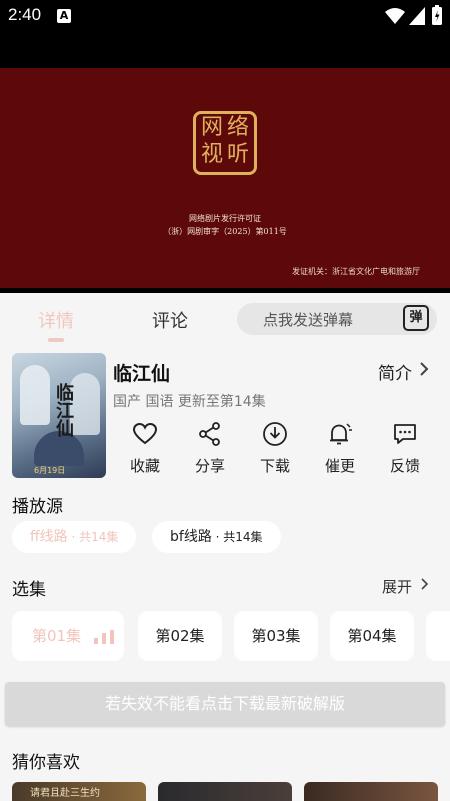  Describe the element at coordinates (64, 16) in the screenshot. I see `app-notification-icon: A` at that location.